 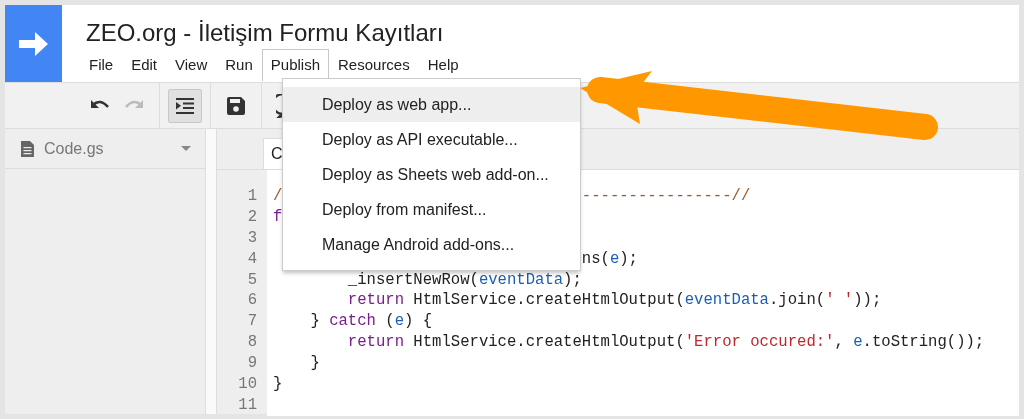 I want to click on indent-icon, so click(x=185, y=105).